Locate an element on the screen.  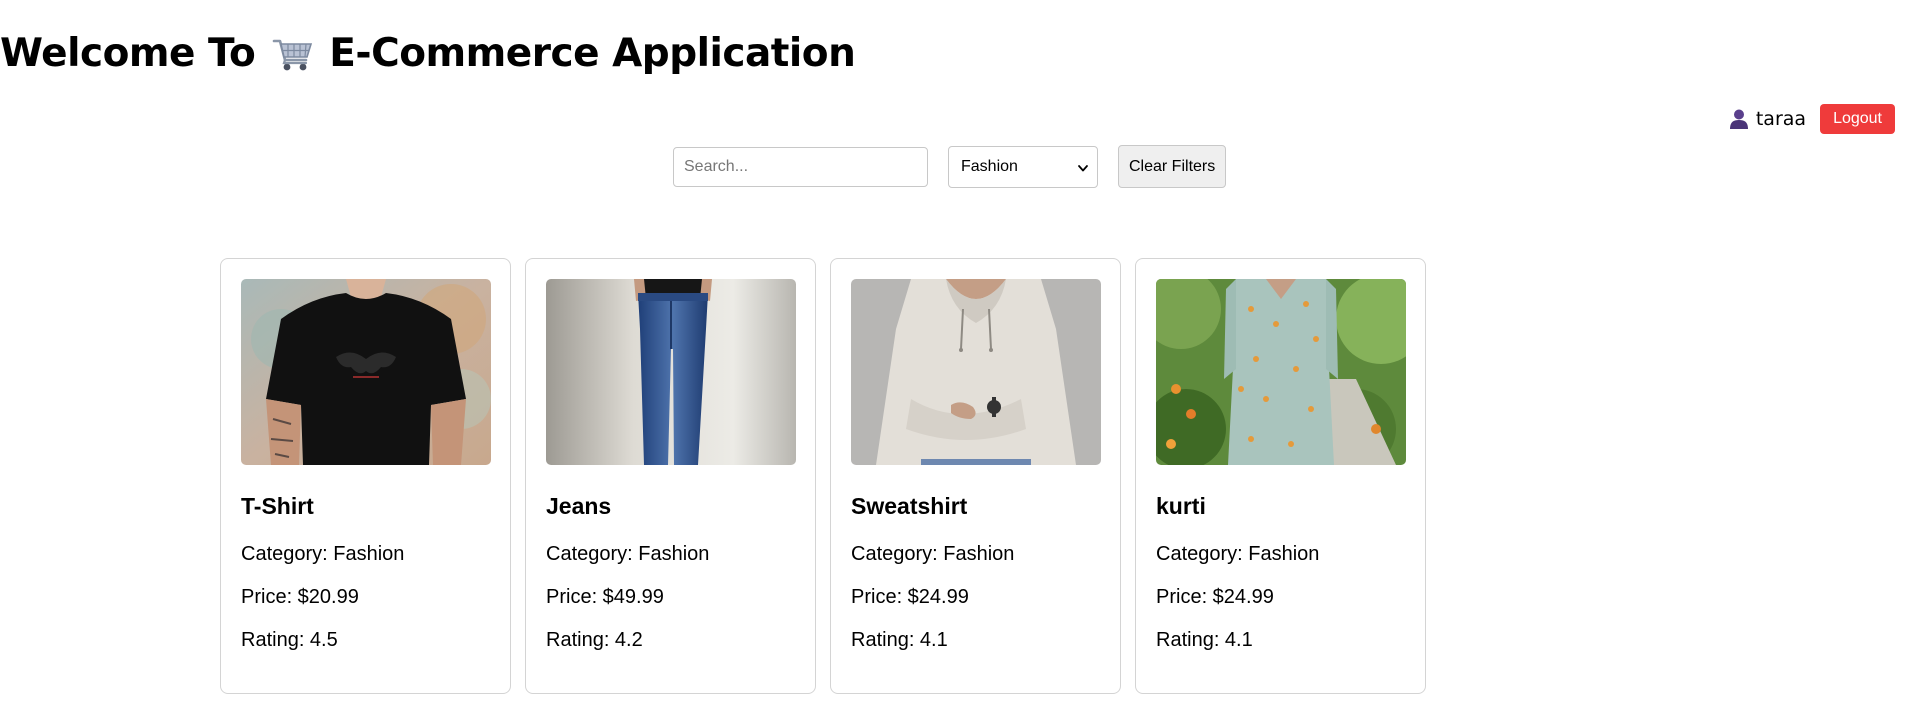
category-selected-value: Fashion is located at coordinates (989, 166).